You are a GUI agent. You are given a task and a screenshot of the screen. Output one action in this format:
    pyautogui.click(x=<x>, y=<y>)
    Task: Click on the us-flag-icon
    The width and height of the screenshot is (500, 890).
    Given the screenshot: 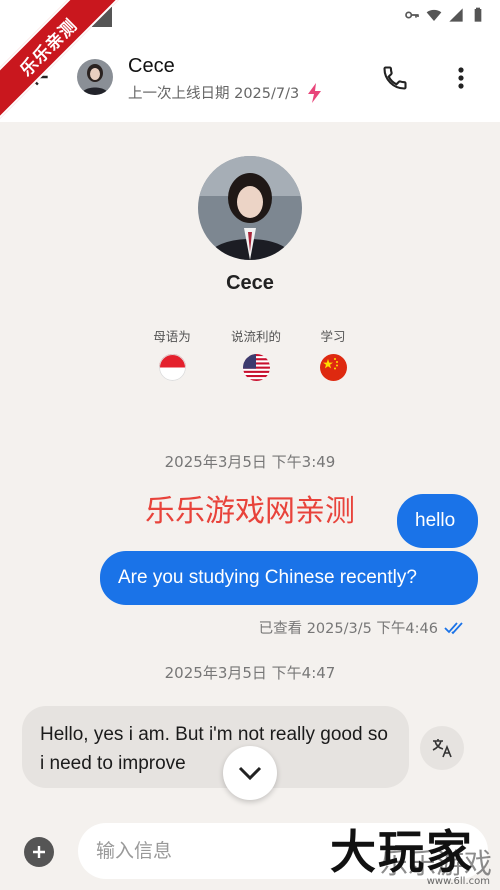 What is the action you would take?
    pyautogui.click(x=256, y=367)
    